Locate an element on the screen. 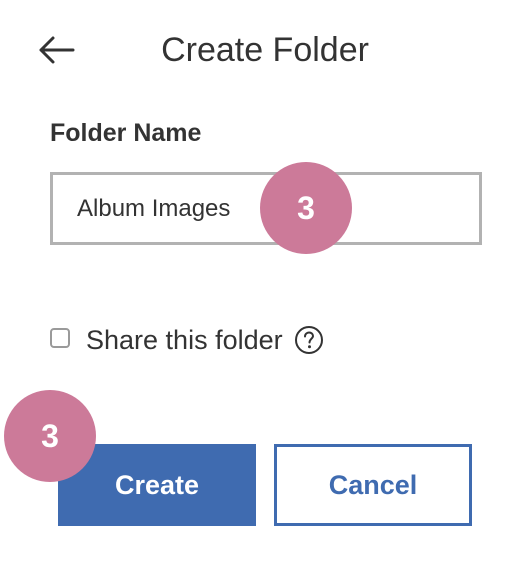 The width and height of the screenshot is (532, 584). back-button is located at coordinates (56, 50).